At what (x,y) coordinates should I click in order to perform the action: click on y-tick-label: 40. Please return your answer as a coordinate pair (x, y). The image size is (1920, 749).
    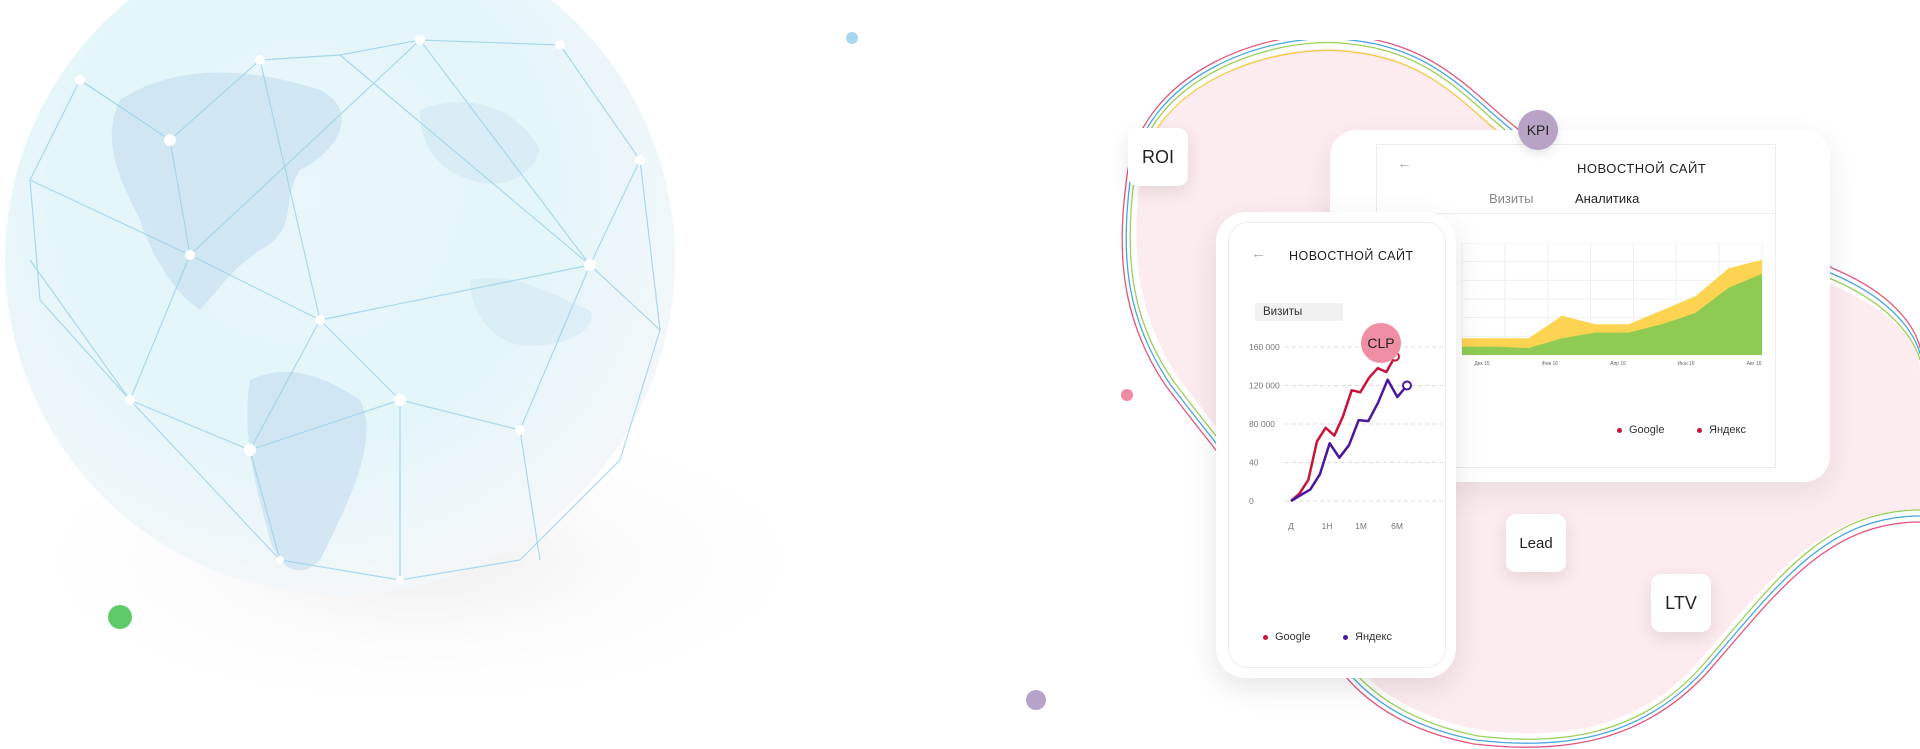
    Looking at the image, I should click on (1254, 463).